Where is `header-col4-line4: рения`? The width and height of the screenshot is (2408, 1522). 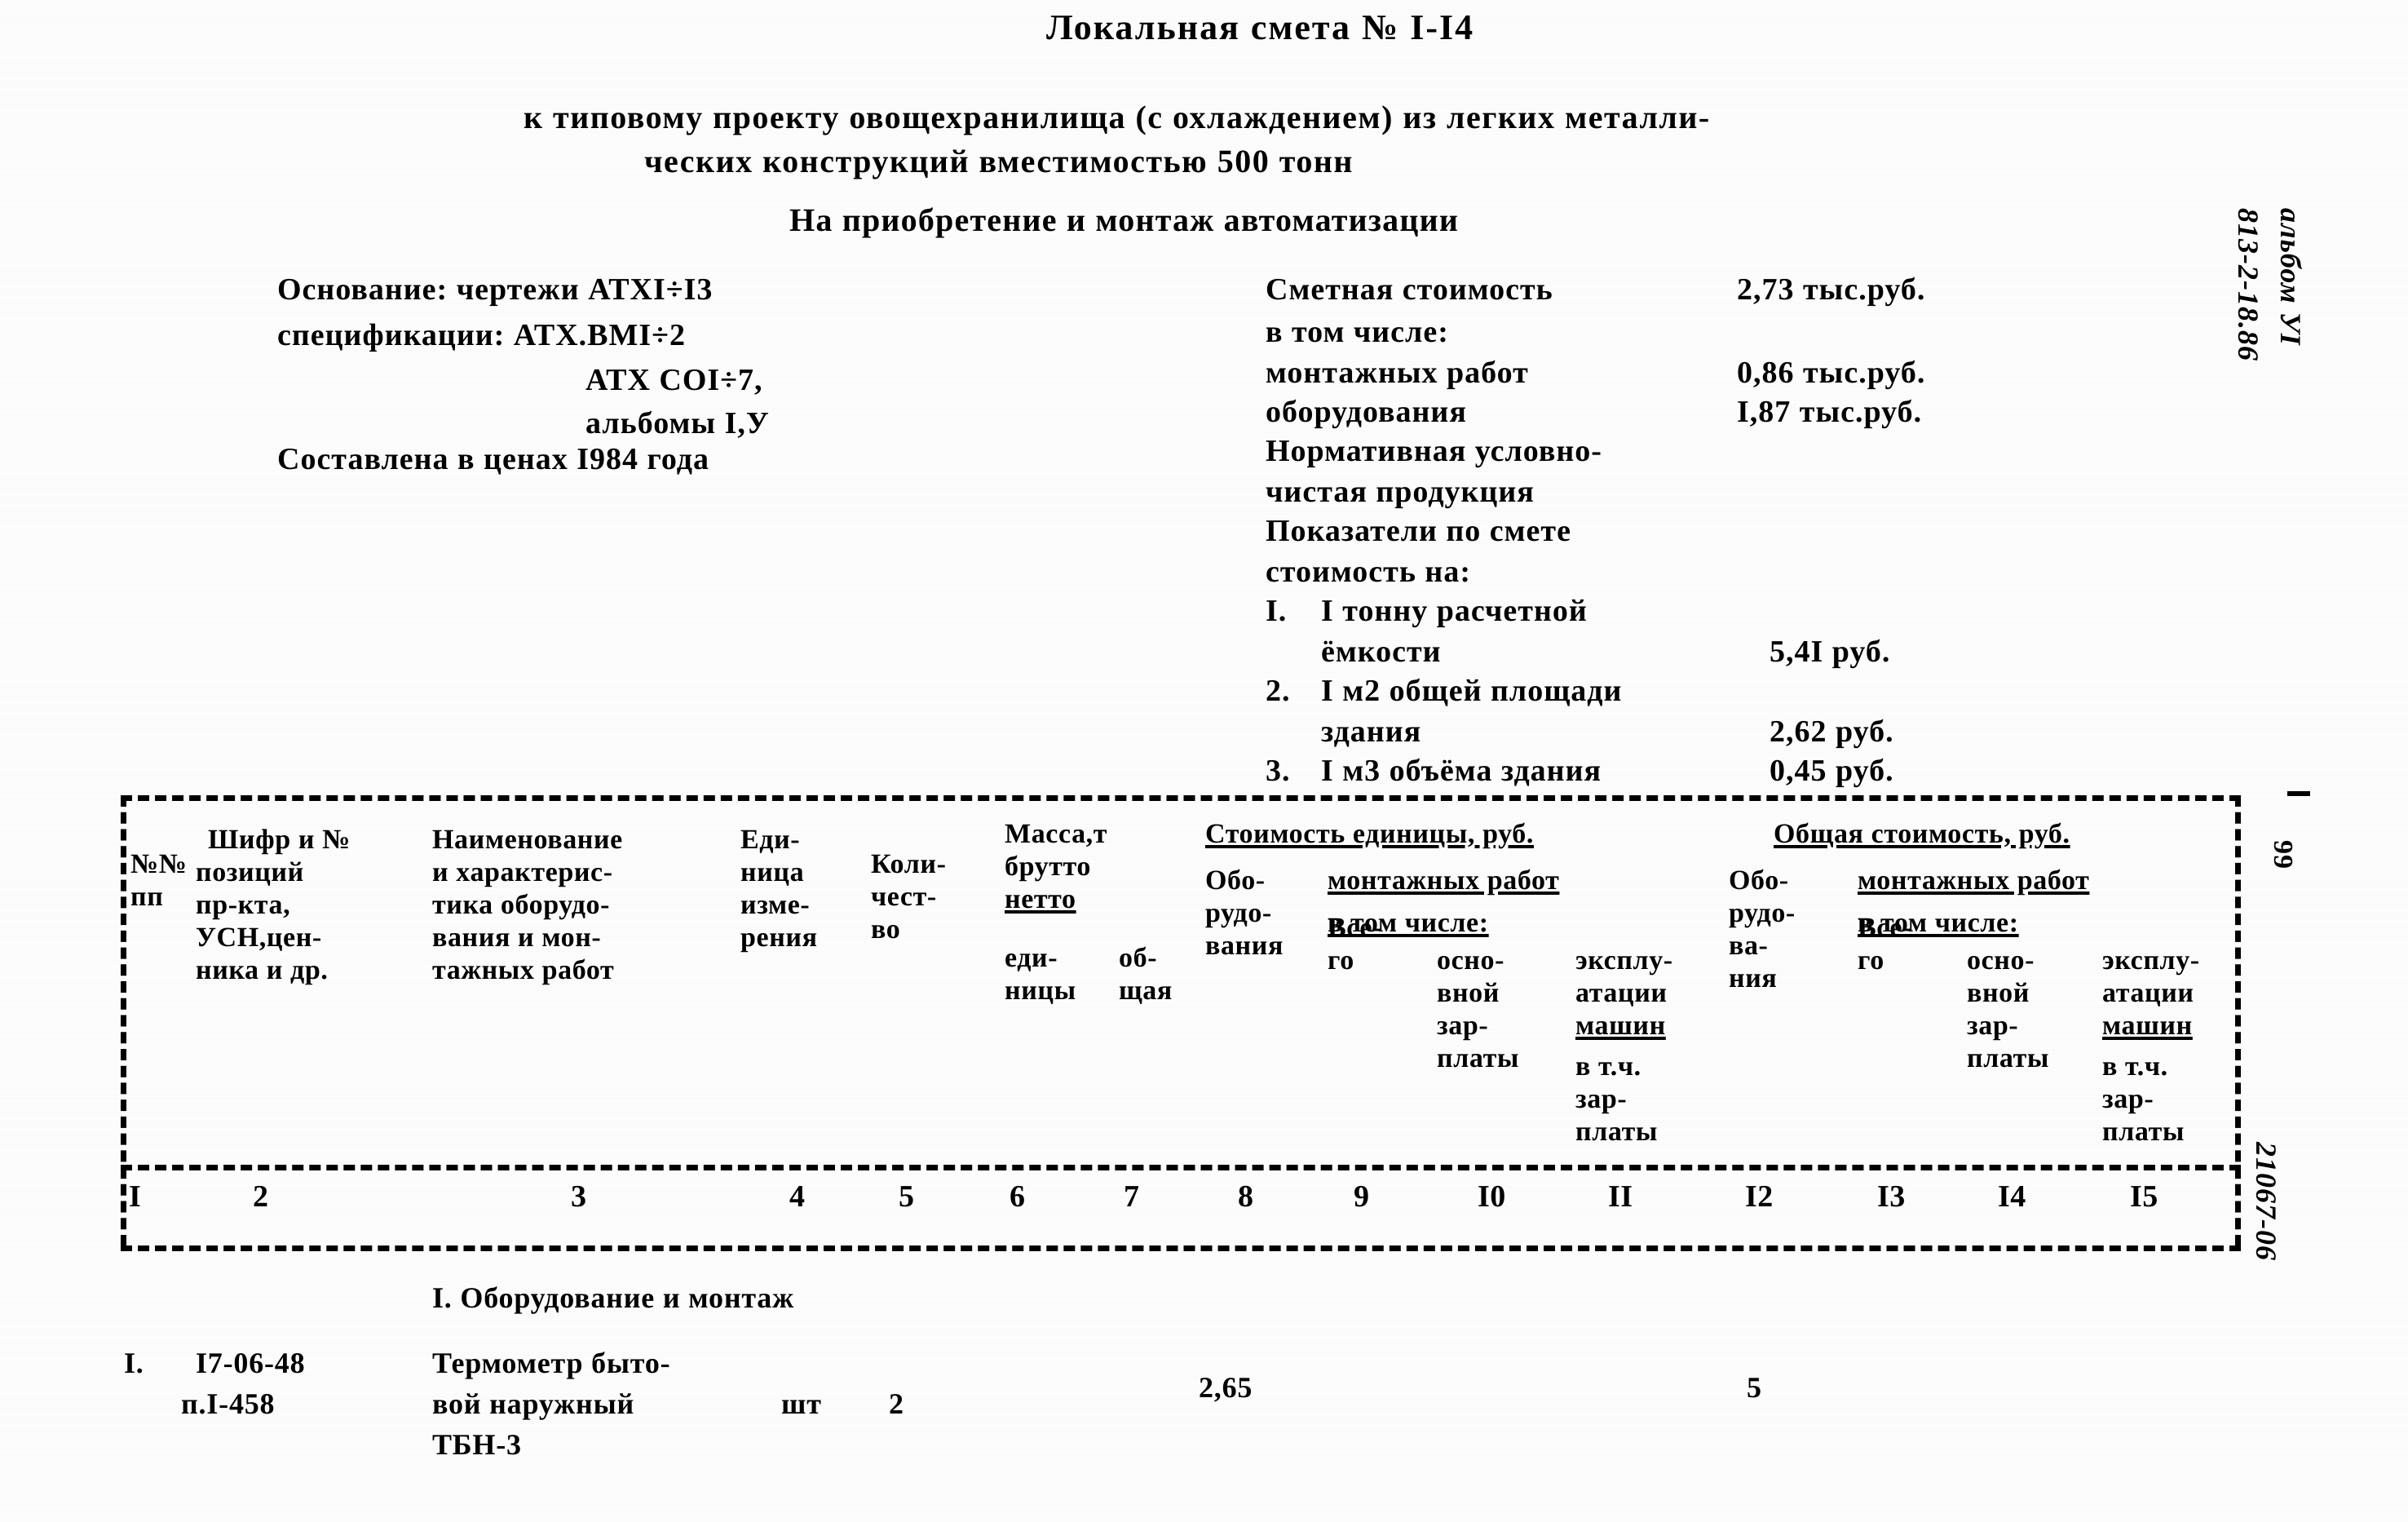
header-col4-line4: рения is located at coordinates (779, 937).